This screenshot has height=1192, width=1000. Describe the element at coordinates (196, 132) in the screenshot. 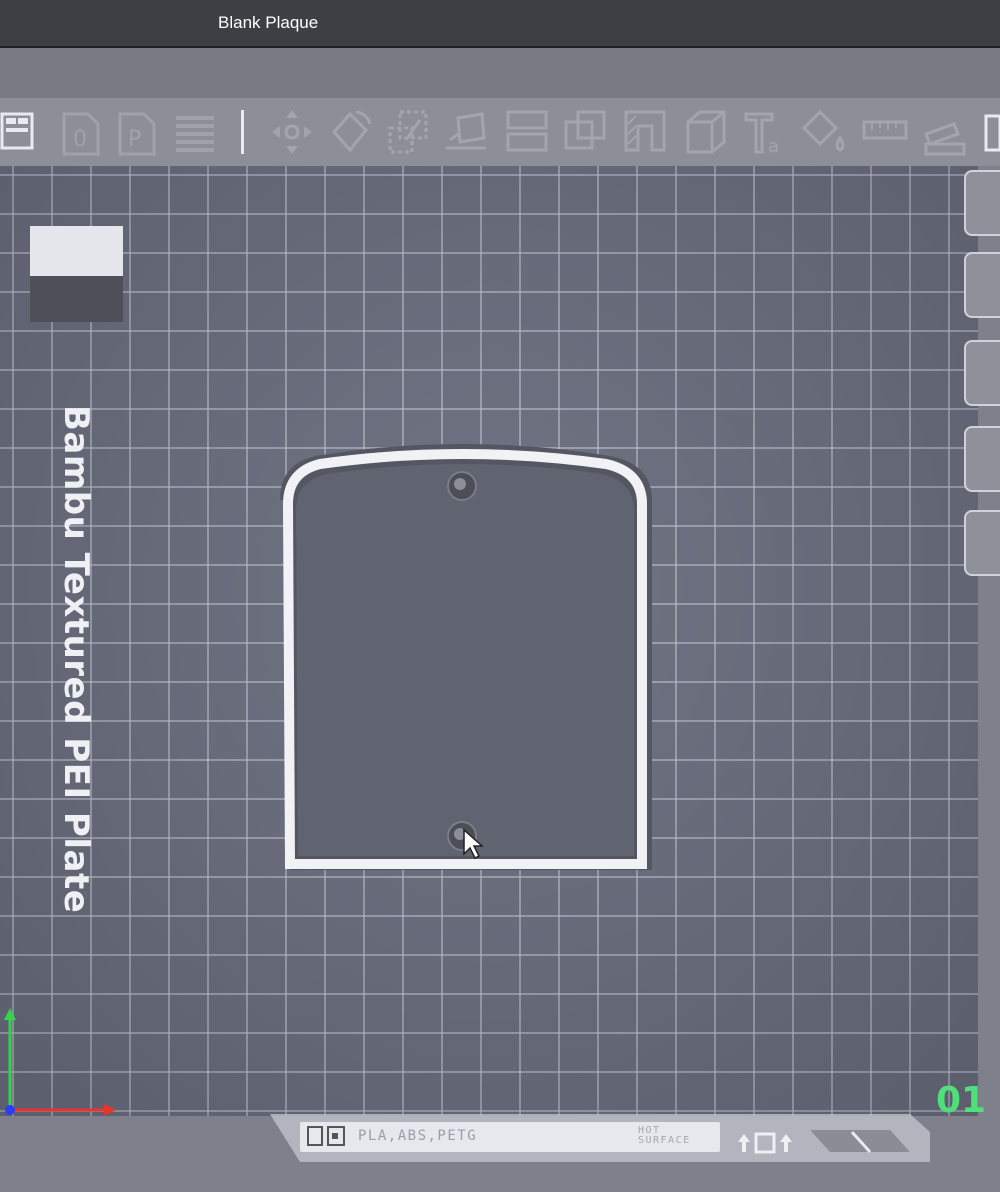

I see `list-icon` at that location.